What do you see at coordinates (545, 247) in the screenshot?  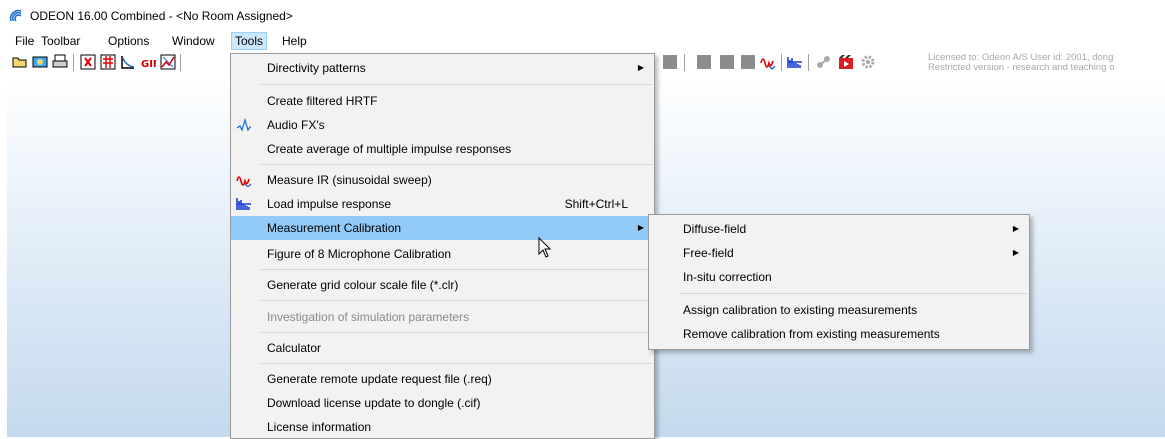 I see `mouse-cursor-icon` at bounding box center [545, 247].